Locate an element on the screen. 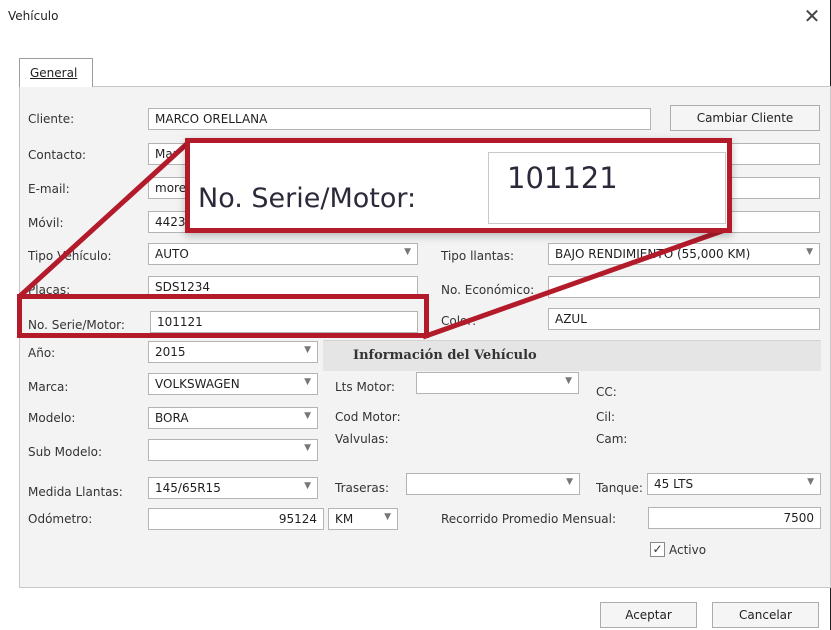 This screenshot has height=630, width=831. zoom-callout-value: 101121 is located at coordinates (562, 178).